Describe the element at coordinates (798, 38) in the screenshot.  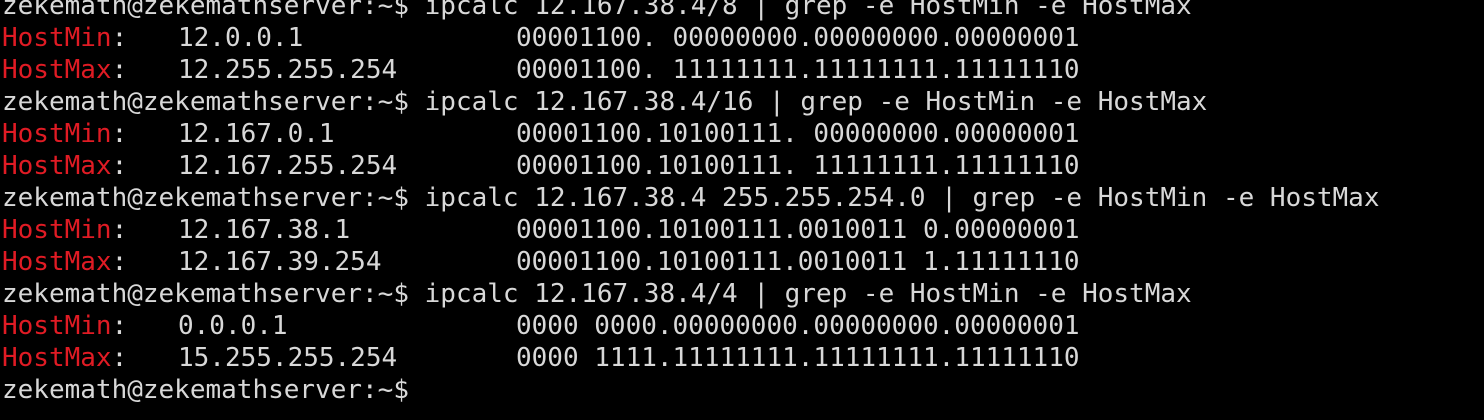
I see `hostmin-binary: 00001100. 00000000.00000000.00000001` at that location.